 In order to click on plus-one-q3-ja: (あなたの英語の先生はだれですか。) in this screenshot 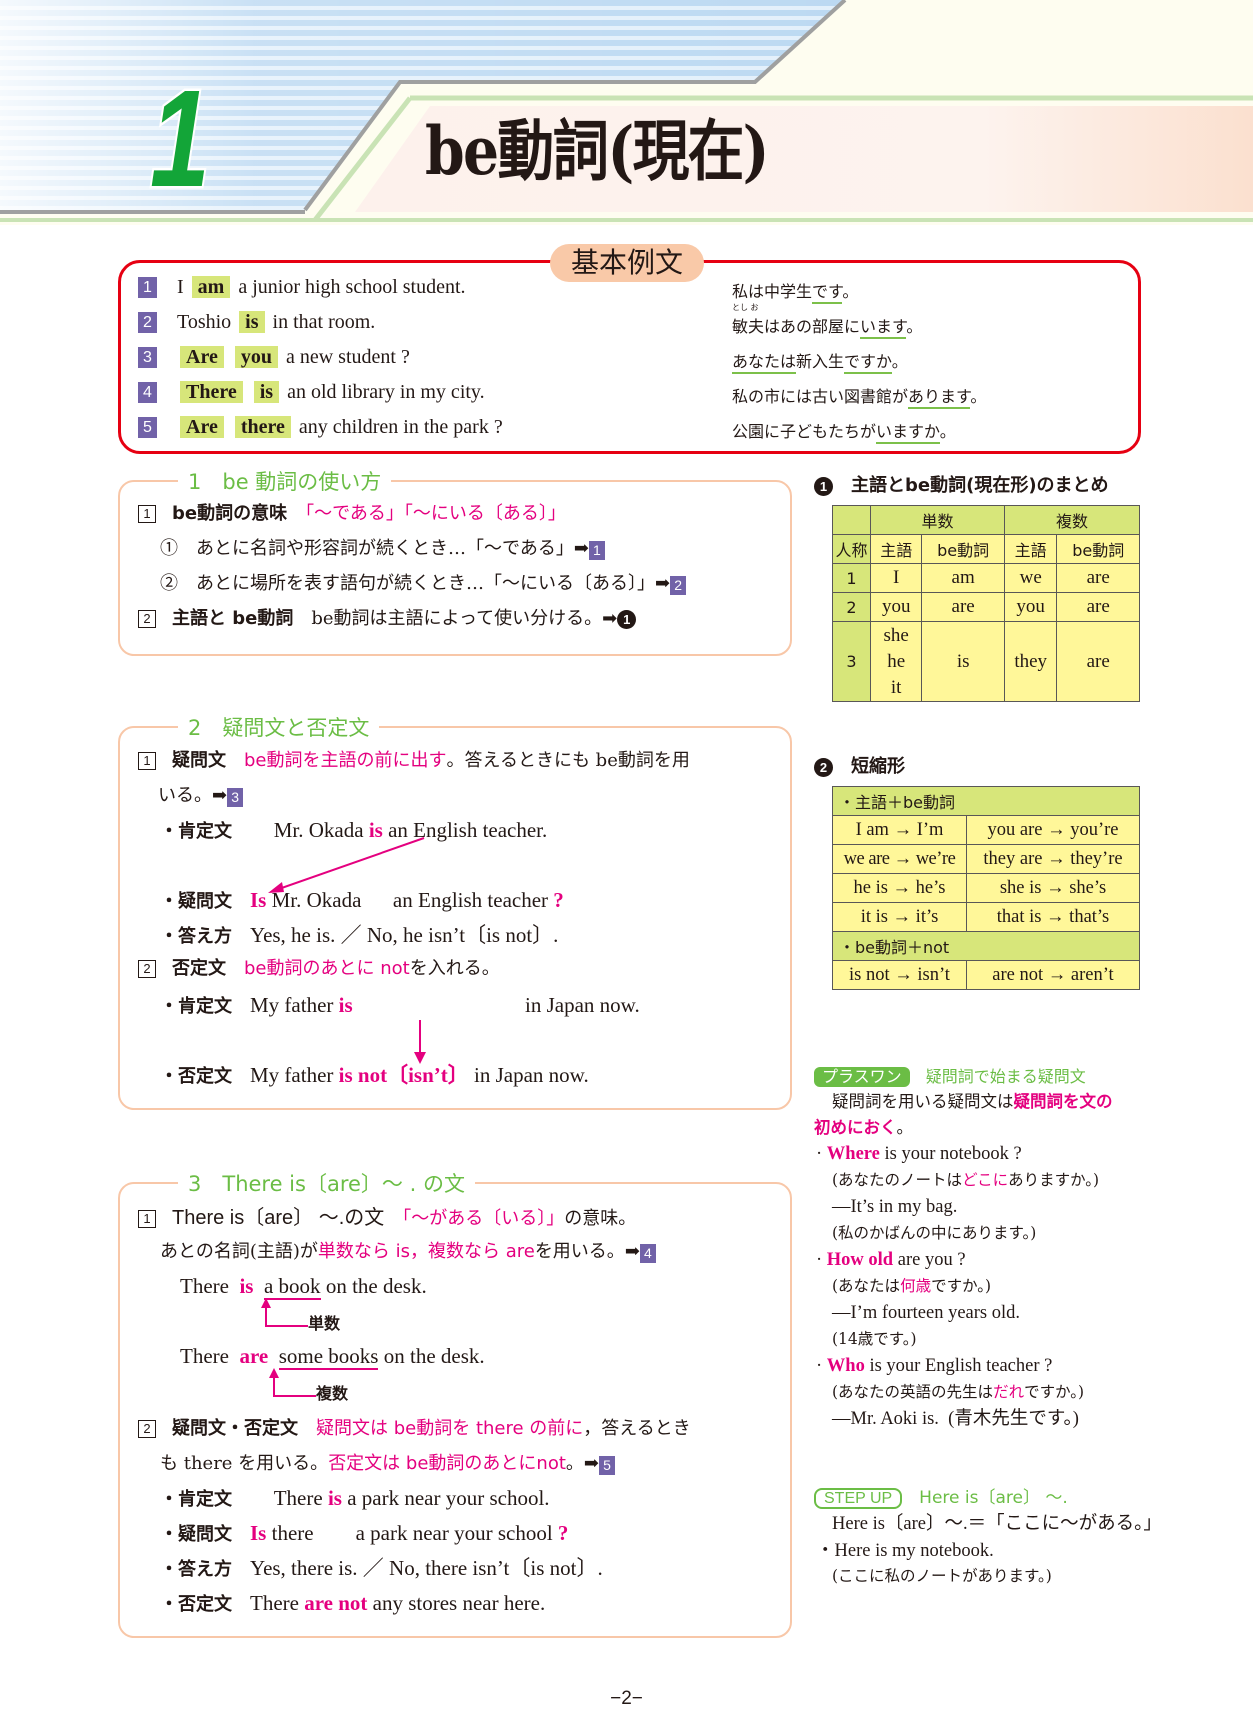, I will do `click(958, 1392)`.